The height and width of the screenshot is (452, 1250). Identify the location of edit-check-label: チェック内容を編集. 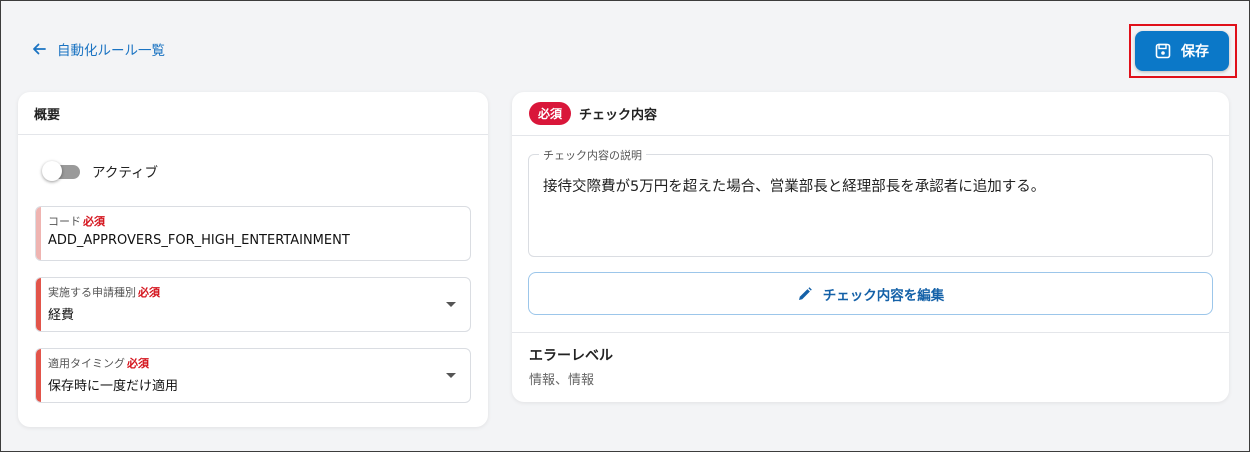
(883, 295).